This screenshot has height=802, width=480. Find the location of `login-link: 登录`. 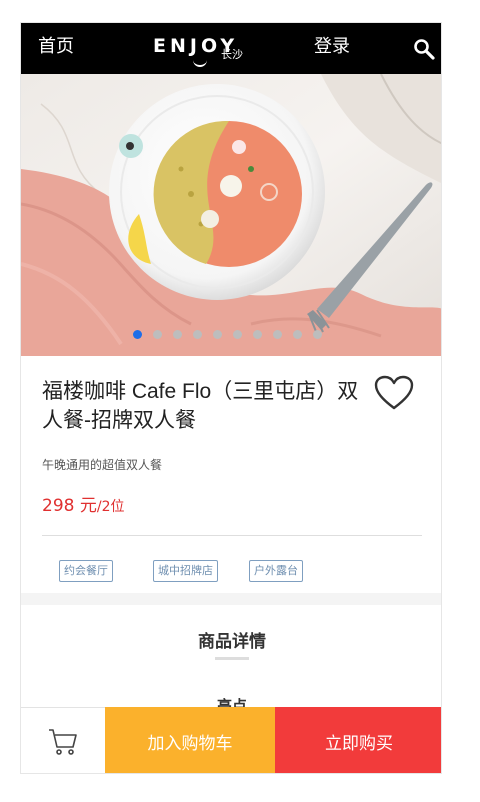

login-link: 登录 is located at coordinates (332, 47).